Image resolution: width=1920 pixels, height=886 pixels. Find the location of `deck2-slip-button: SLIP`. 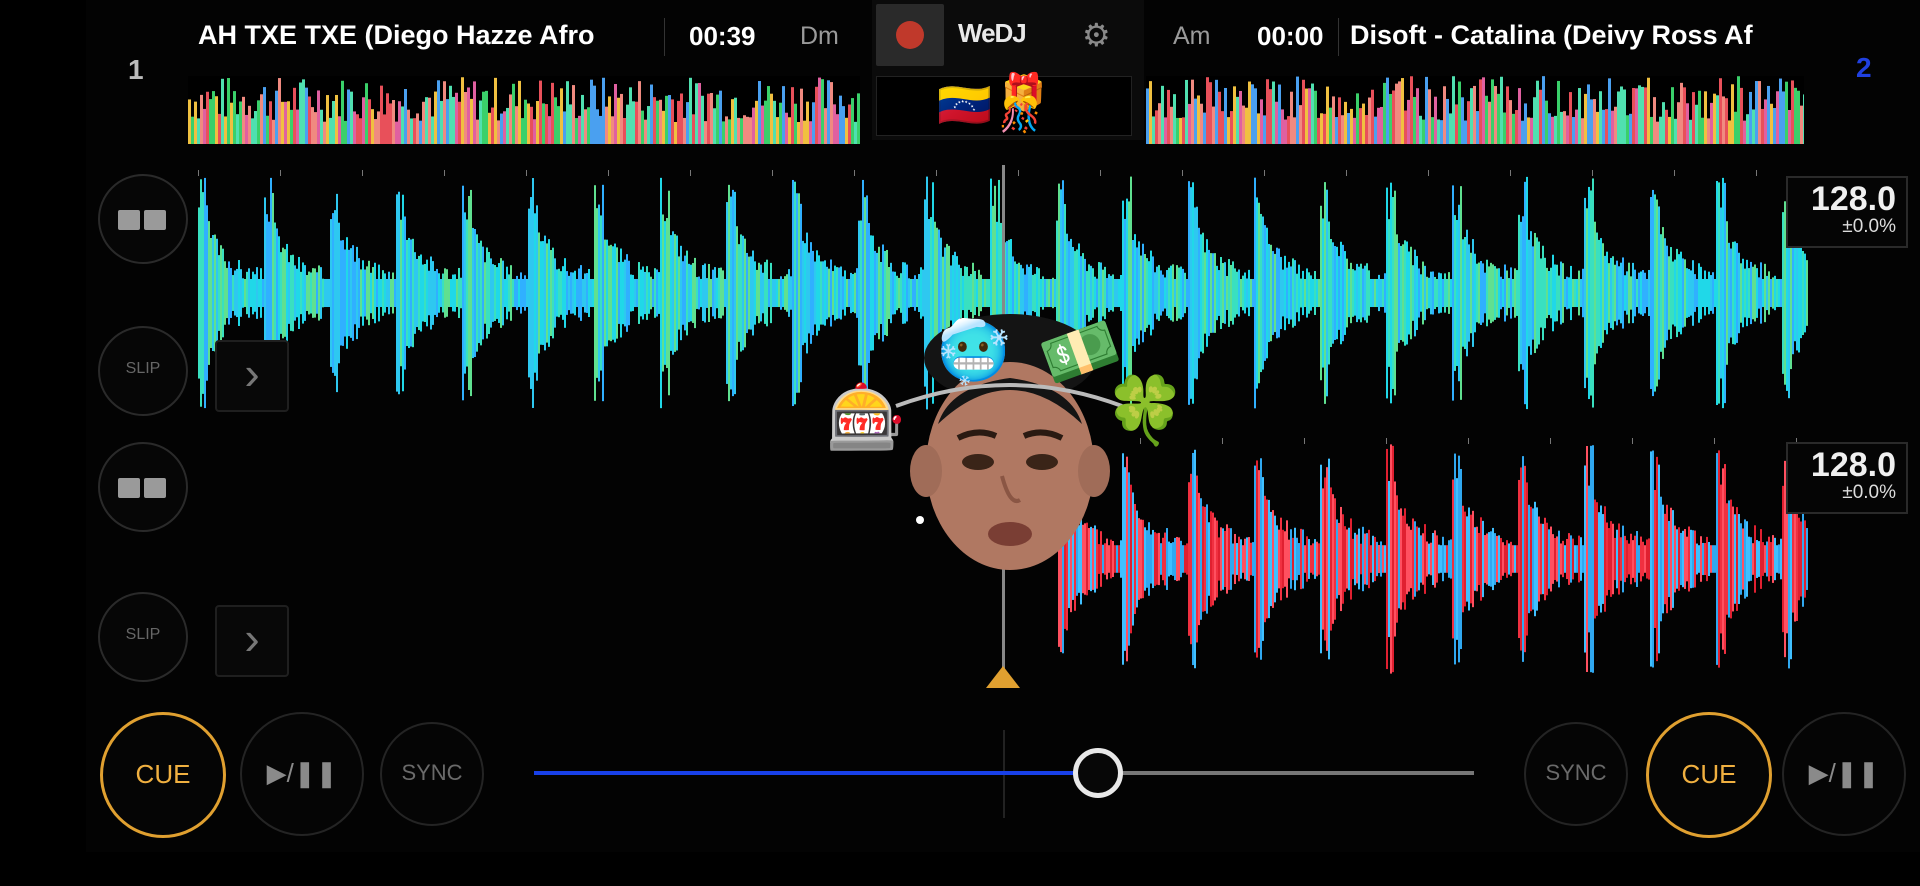

deck2-slip-button: SLIP is located at coordinates (143, 637).